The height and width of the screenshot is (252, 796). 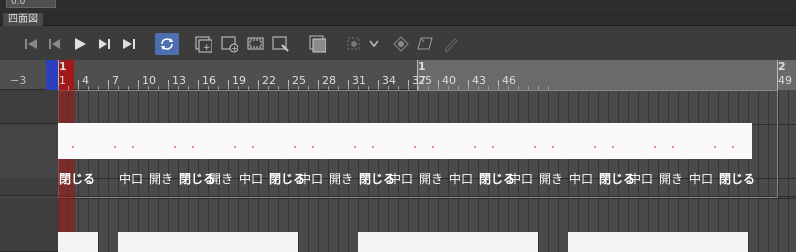 I want to click on ruler-frame-label: 28, so click(x=329, y=80).